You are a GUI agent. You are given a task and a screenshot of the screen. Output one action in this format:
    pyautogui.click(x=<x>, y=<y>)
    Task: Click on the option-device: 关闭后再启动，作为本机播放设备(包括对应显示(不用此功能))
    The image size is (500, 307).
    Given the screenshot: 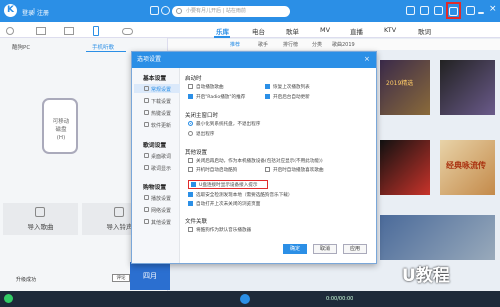 What is the action you would take?
    pyautogui.click(x=259, y=161)
    